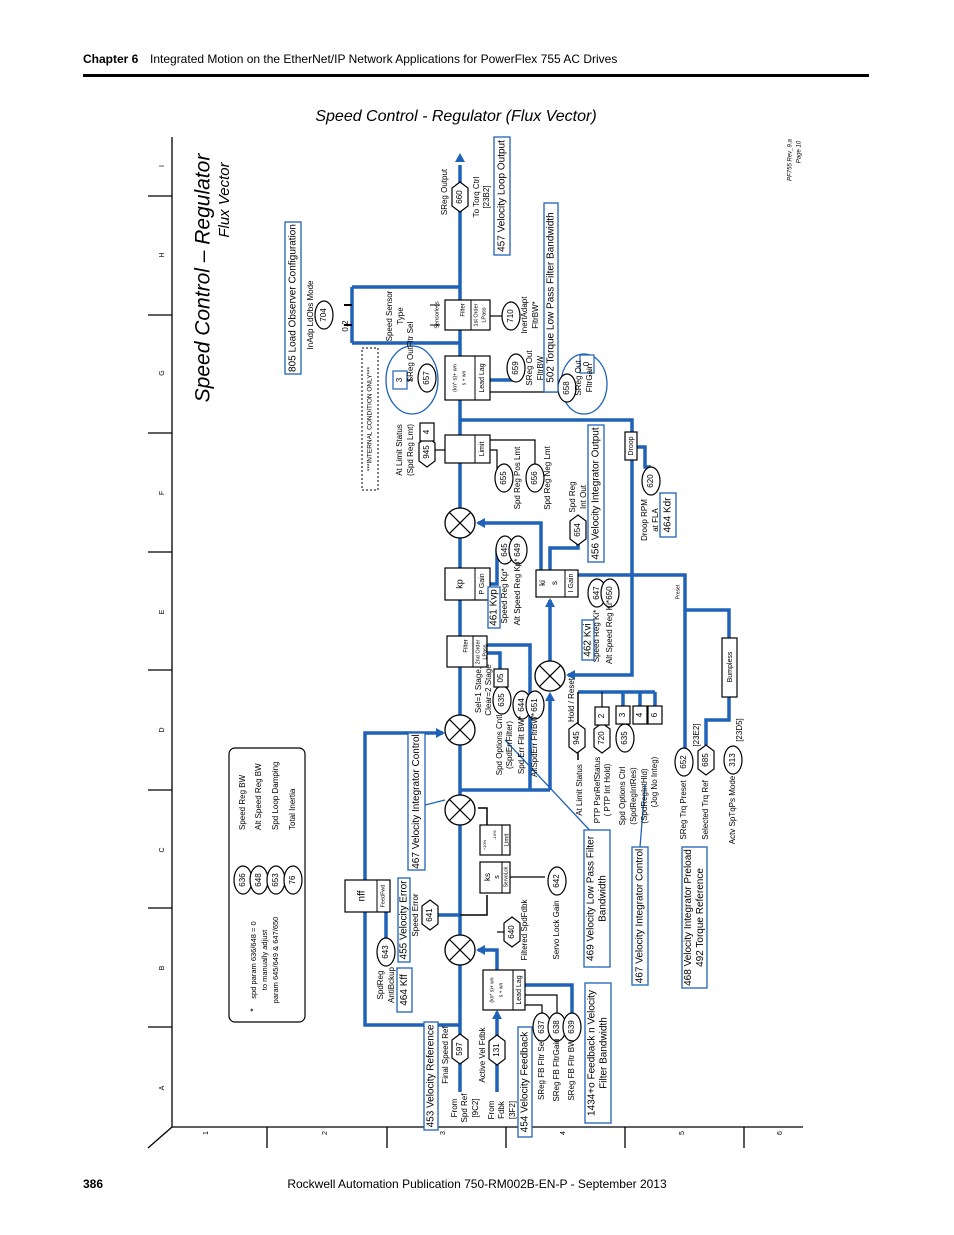 The height and width of the screenshot is (1235, 954). I want to click on label-v02: 0.2, so click(345, 326).